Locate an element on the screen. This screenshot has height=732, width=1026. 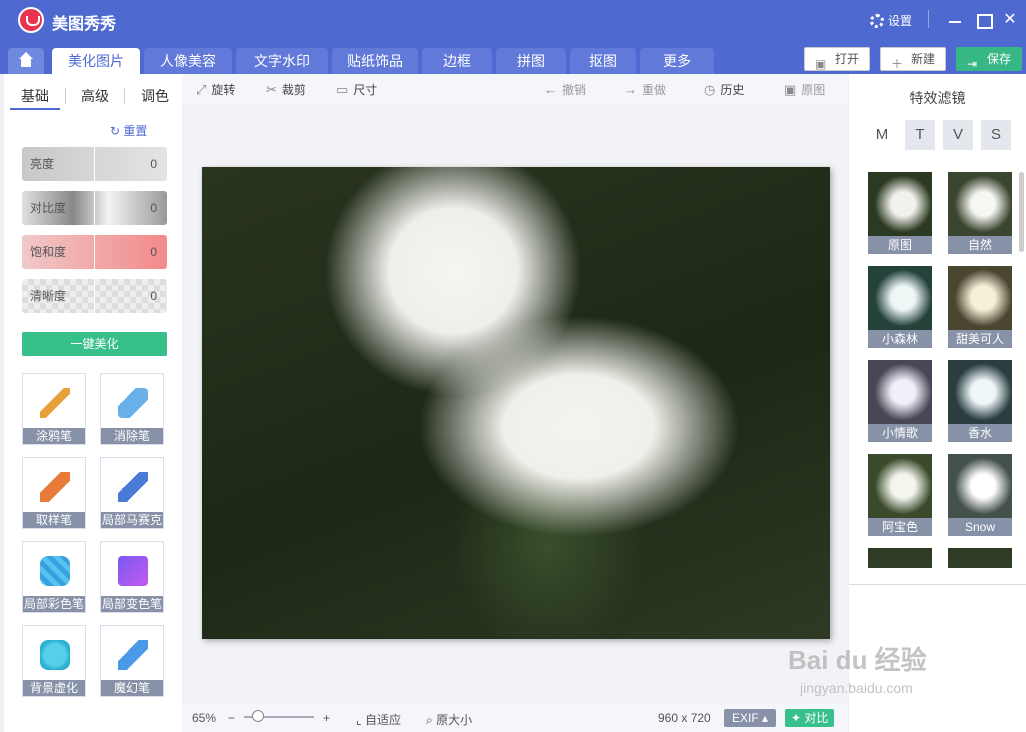
sharpness-value: 0 is located at coordinates (130, 296).